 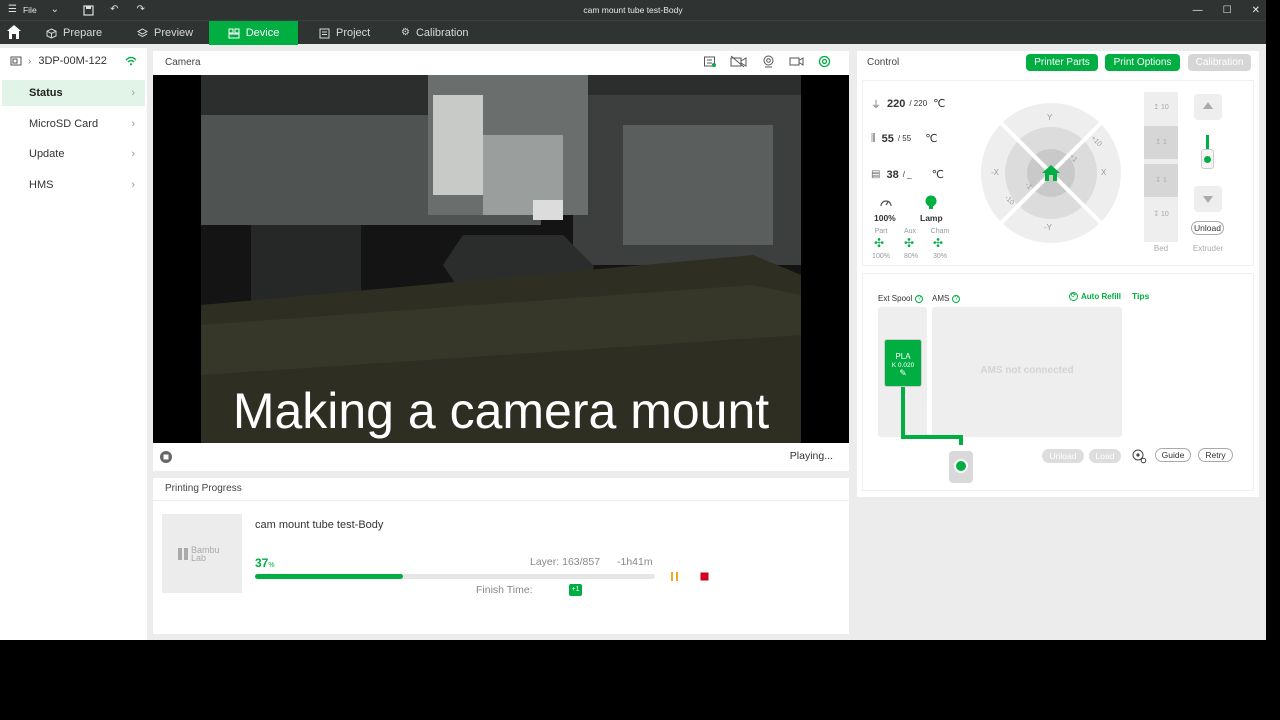 I want to click on progress-percent-value: 37, so click(x=262, y=563).